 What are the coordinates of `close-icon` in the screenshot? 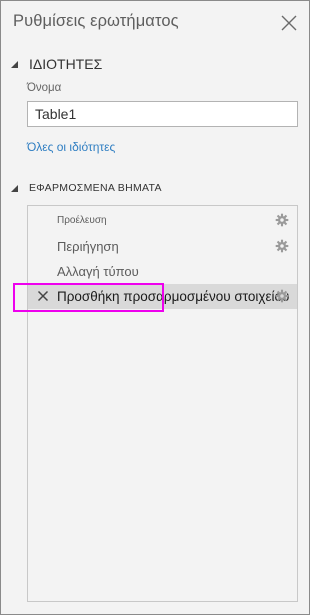 It's located at (289, 23).